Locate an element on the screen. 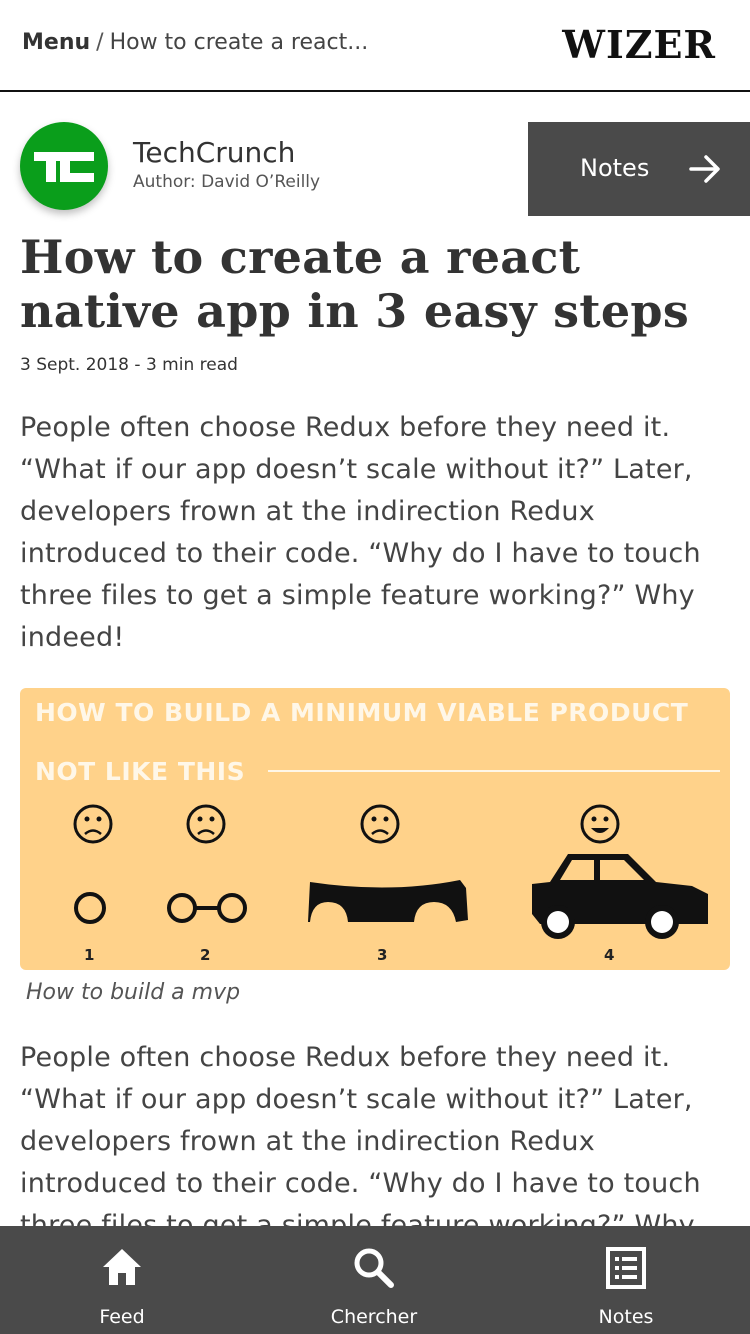 This screenshot has height=1334, width=750. tab-notes: Notes is located at coordinates (626, 1280).